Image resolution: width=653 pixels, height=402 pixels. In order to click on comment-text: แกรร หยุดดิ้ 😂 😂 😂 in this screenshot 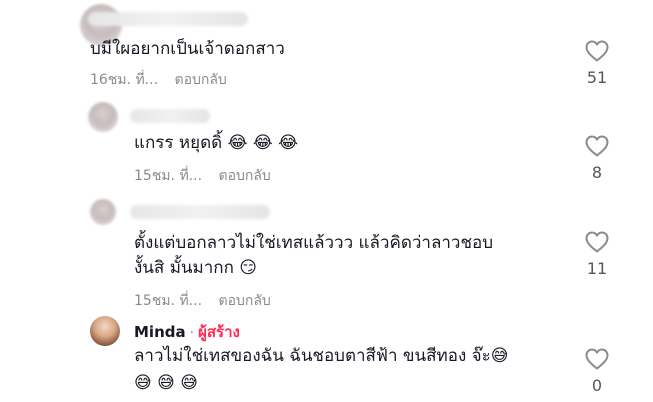, I will do `click(216, 143)`.